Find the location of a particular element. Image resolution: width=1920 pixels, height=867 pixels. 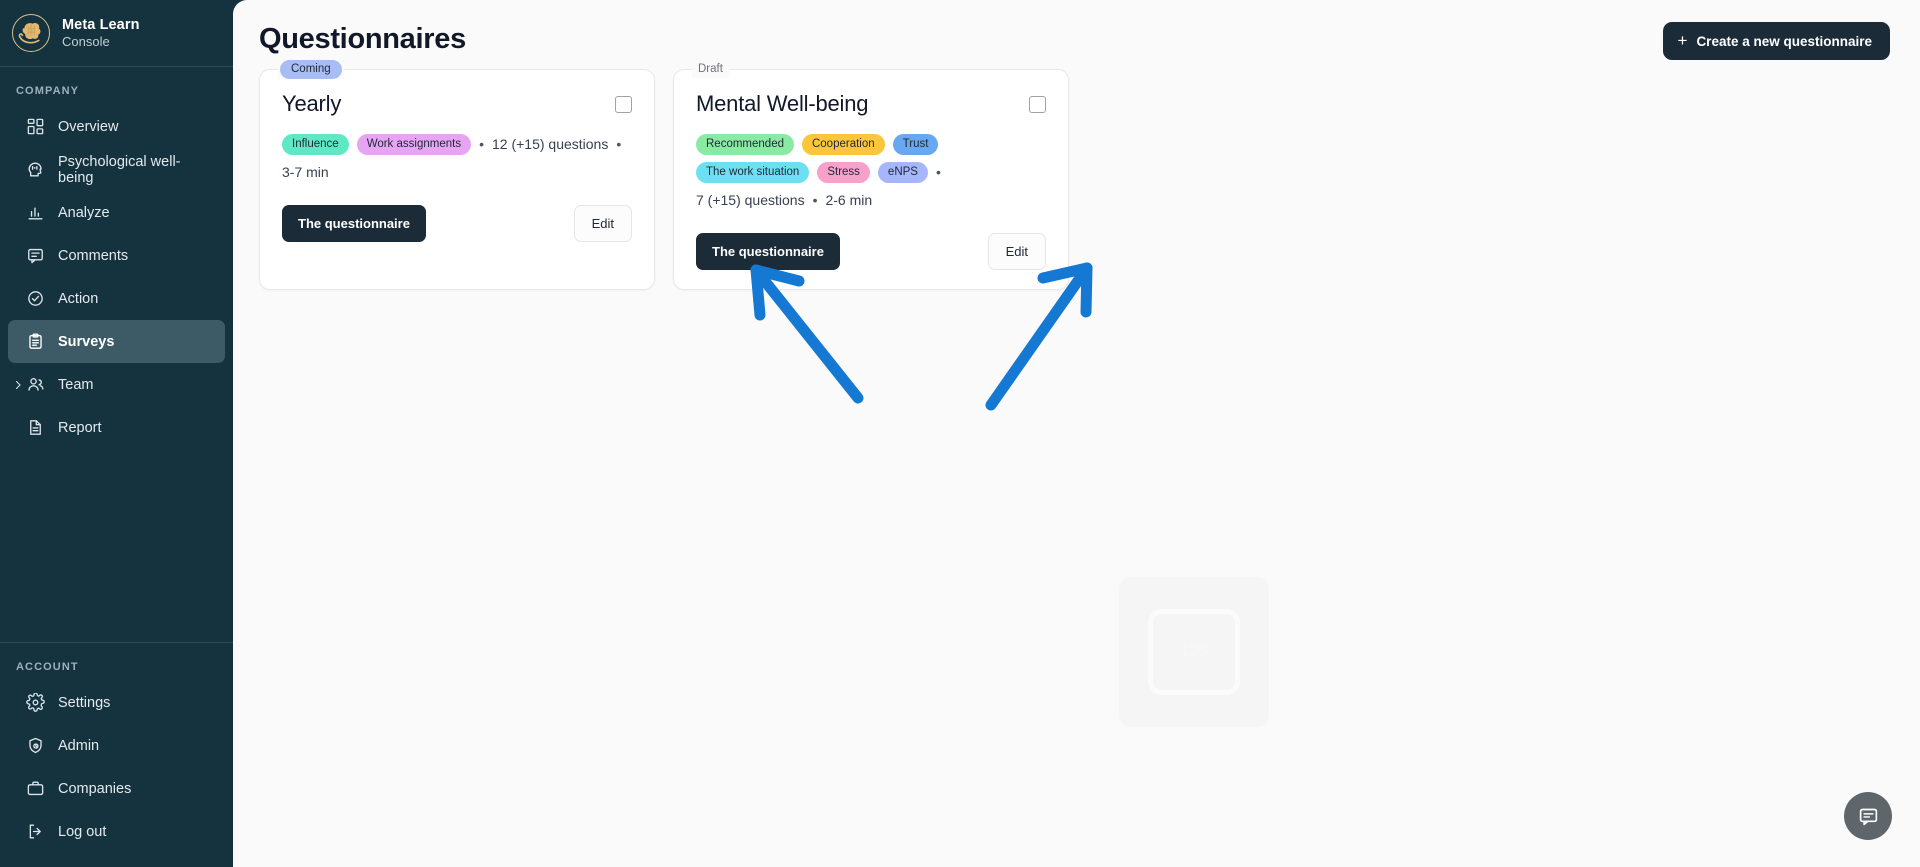

sidebar-item-action: Action is located at coordinates (116, 298).